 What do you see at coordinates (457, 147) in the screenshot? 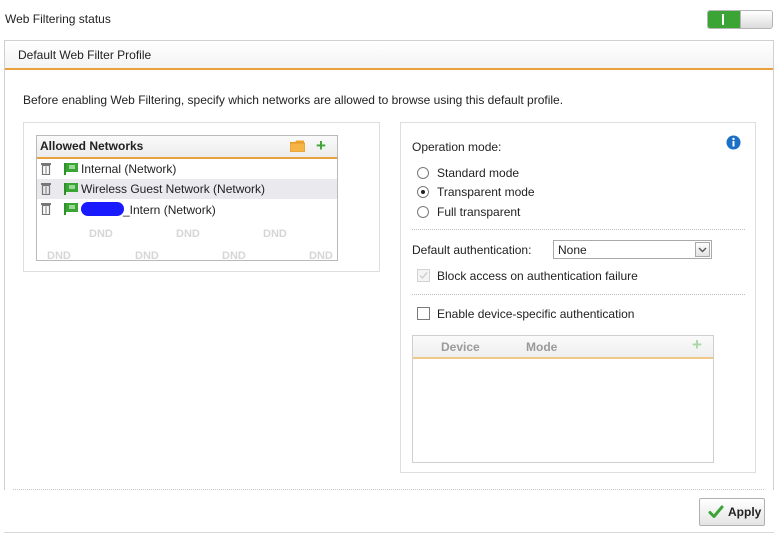
I see `operation-mode-label: Operation mode:` at bounding box center [457, 147].